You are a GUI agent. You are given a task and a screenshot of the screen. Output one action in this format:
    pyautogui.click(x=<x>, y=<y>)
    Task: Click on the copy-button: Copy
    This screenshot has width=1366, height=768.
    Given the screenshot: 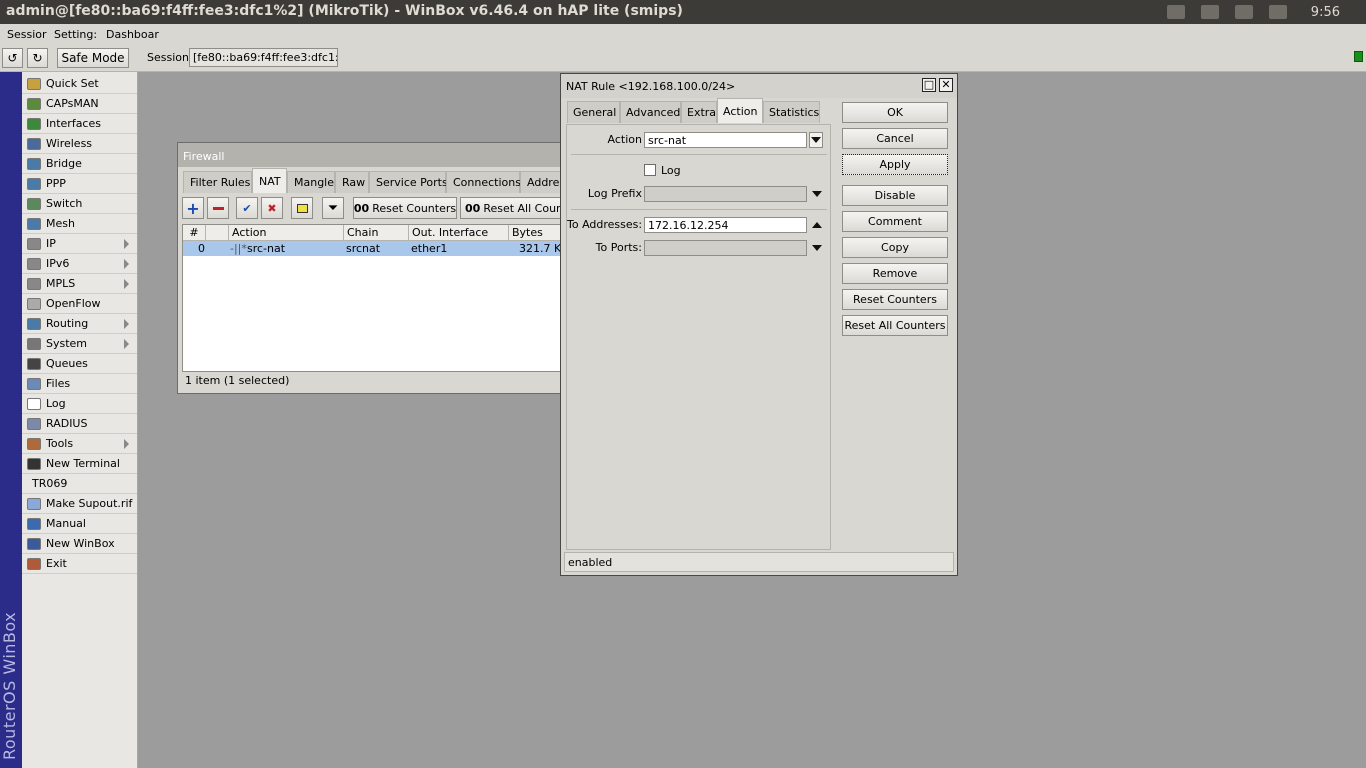 What is the action you would take?
    pyautogui.click(x=895, y=247)
    